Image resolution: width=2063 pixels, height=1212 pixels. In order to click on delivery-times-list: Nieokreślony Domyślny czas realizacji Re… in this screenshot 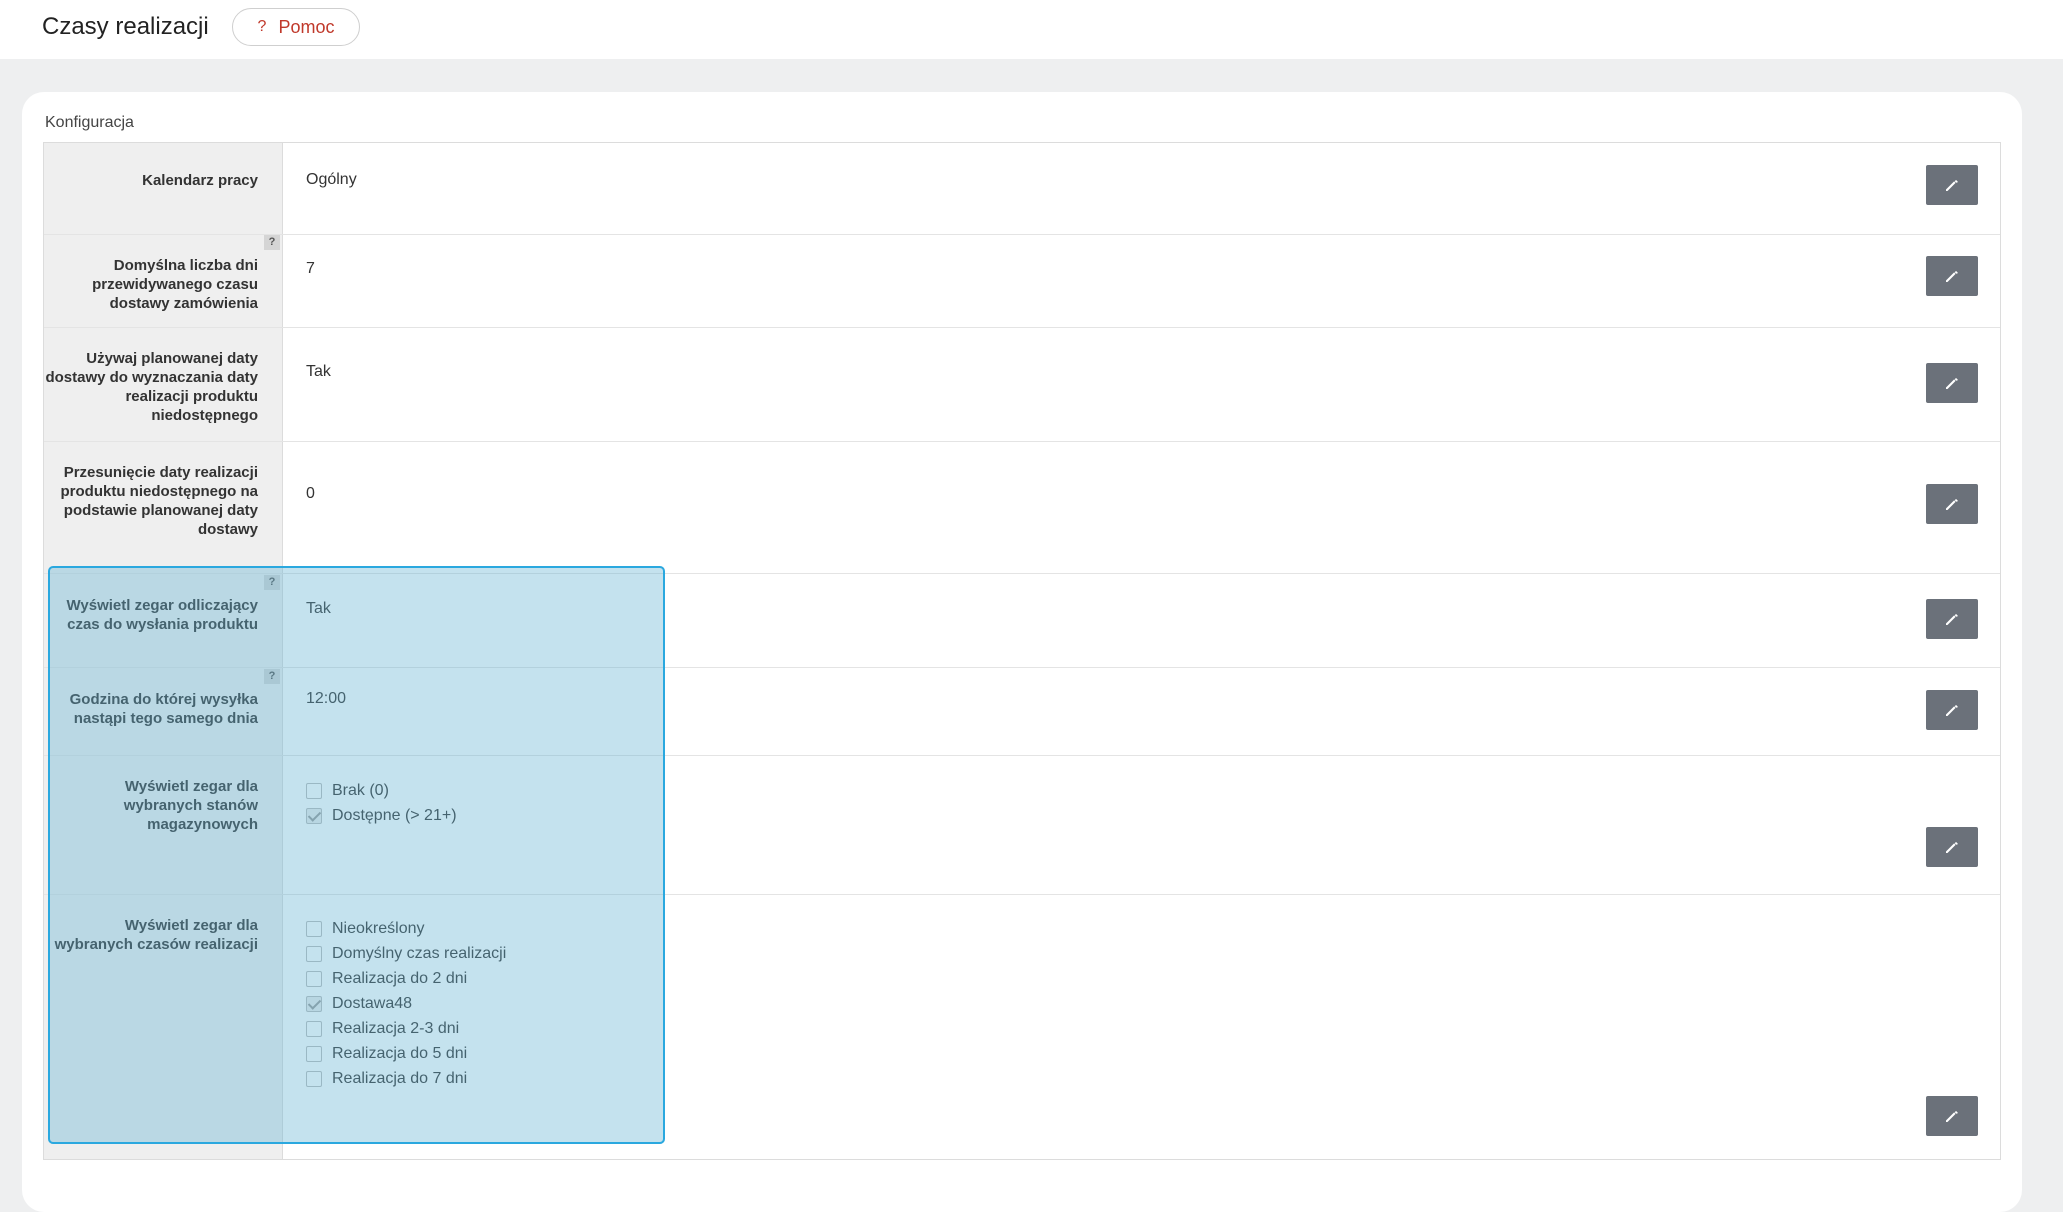, I will do `click(406, 1003)`.